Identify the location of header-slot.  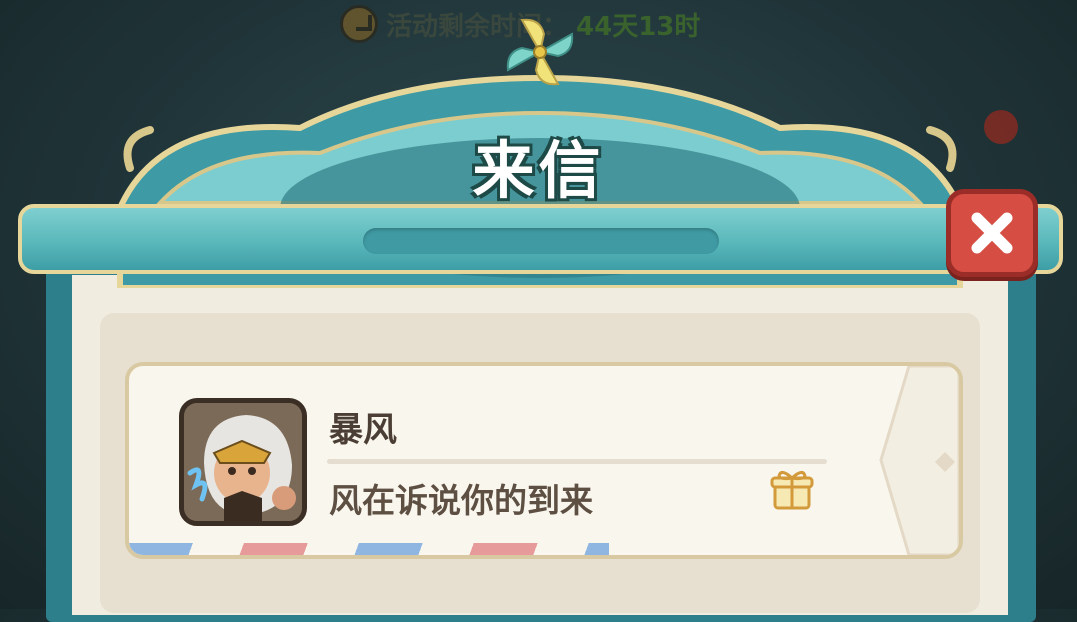
(541, 241).